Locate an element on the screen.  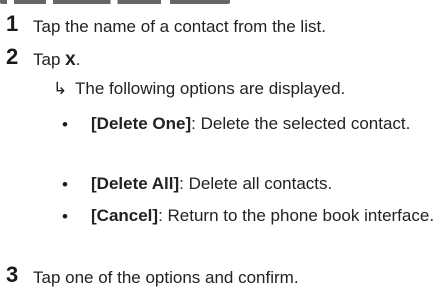
step-text-2-suffix: . is located at coordinates (78, 59).